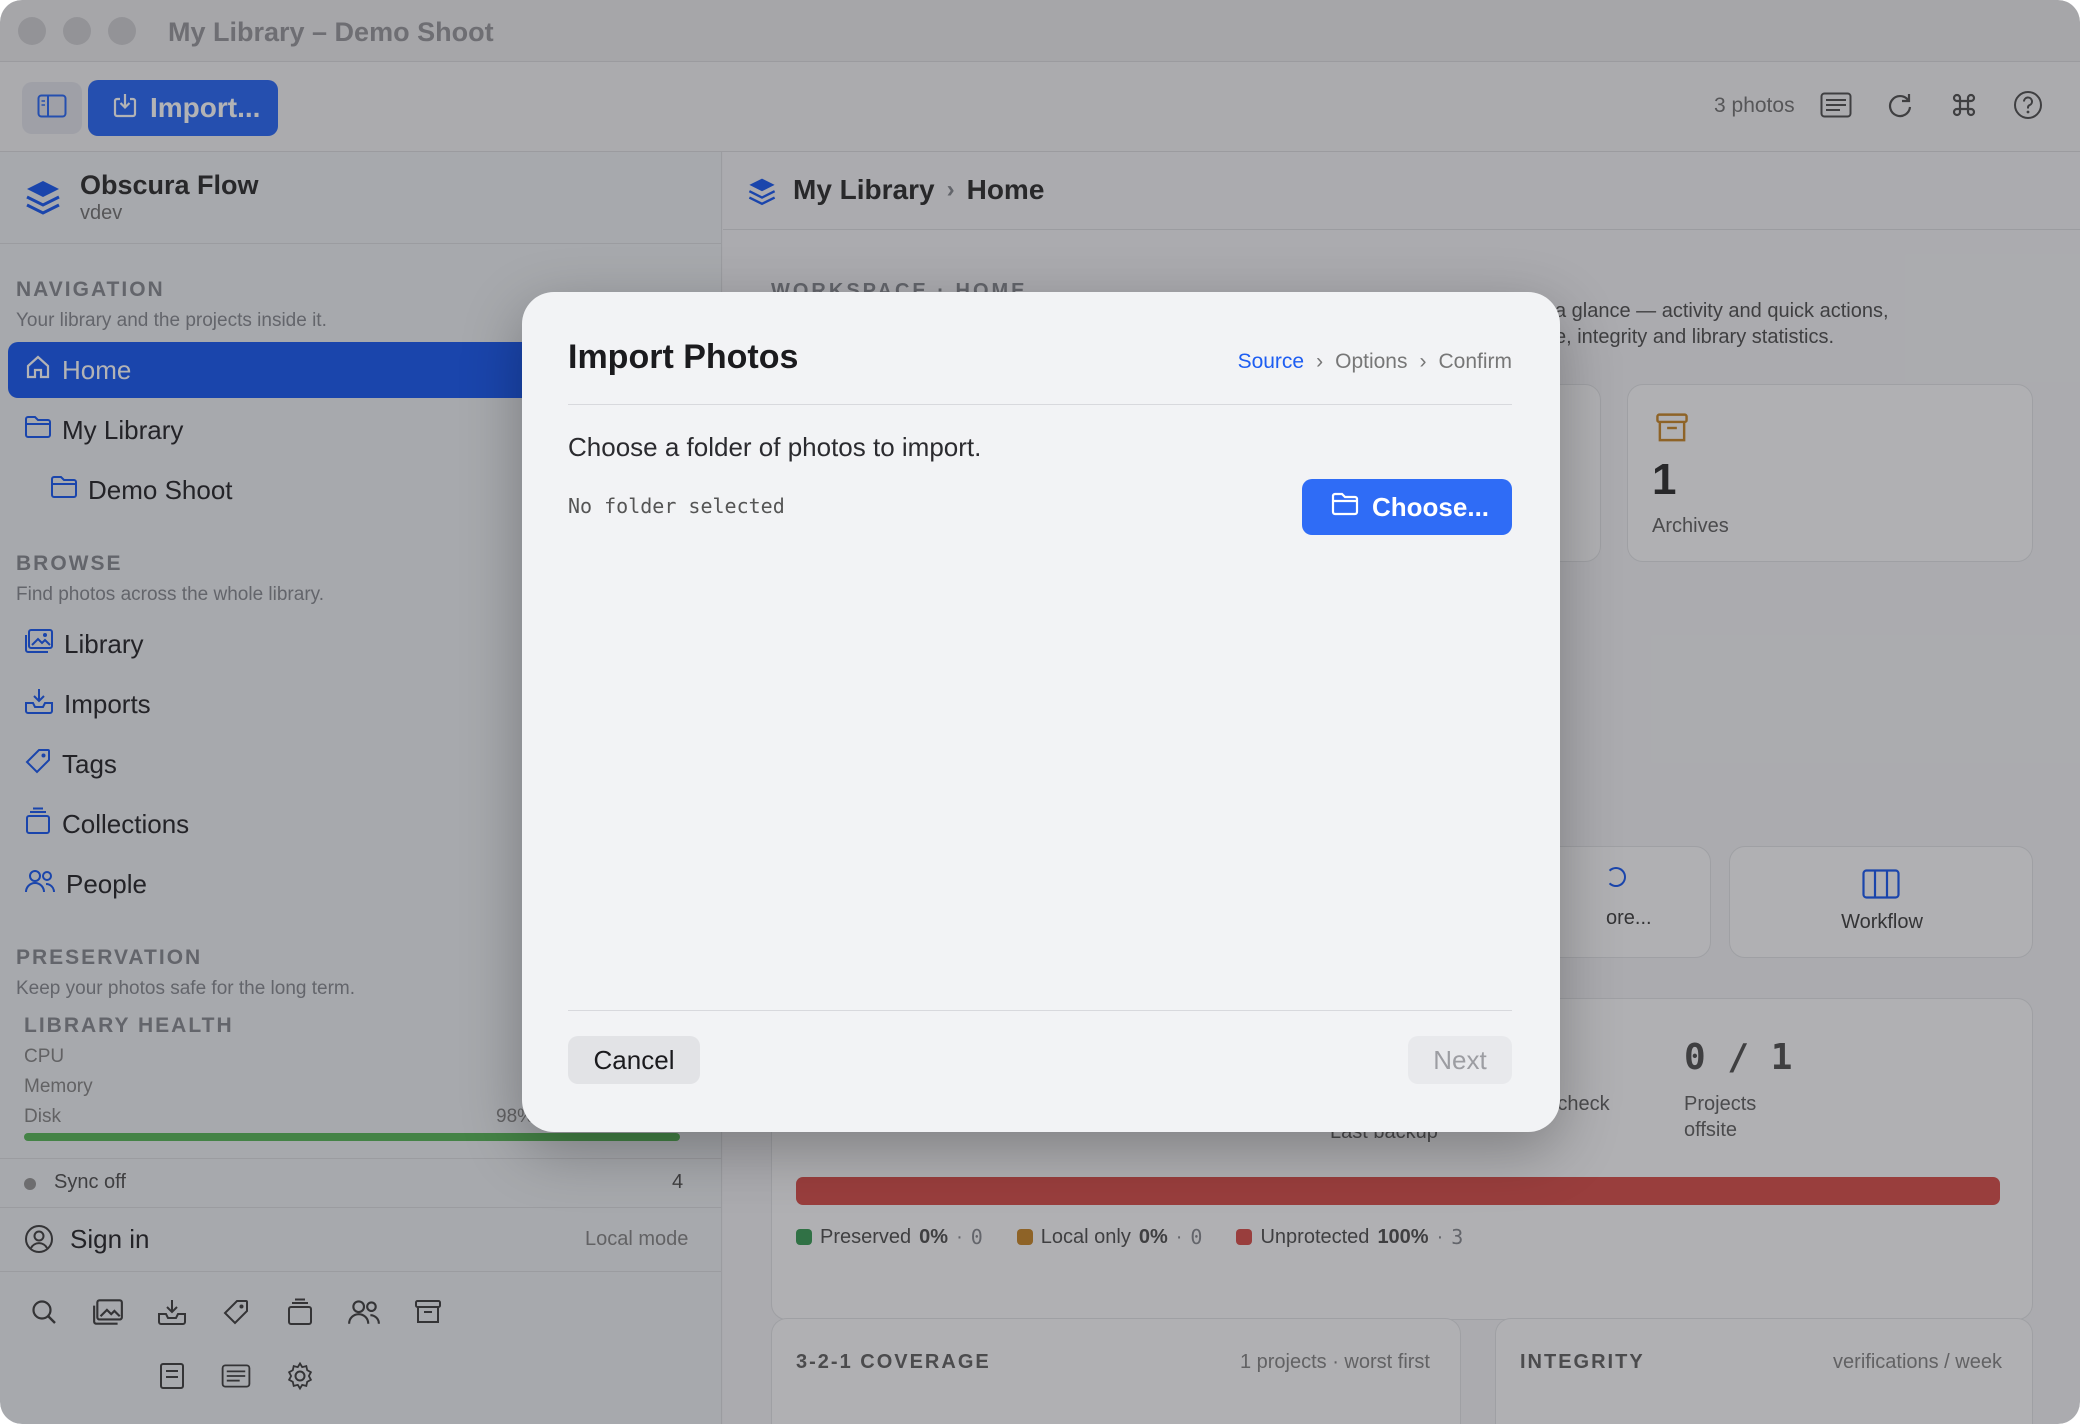 The width and height of the screenshot is (2080, 1424). I want to click on dialog-footer-divider, so click(1040, 1010).